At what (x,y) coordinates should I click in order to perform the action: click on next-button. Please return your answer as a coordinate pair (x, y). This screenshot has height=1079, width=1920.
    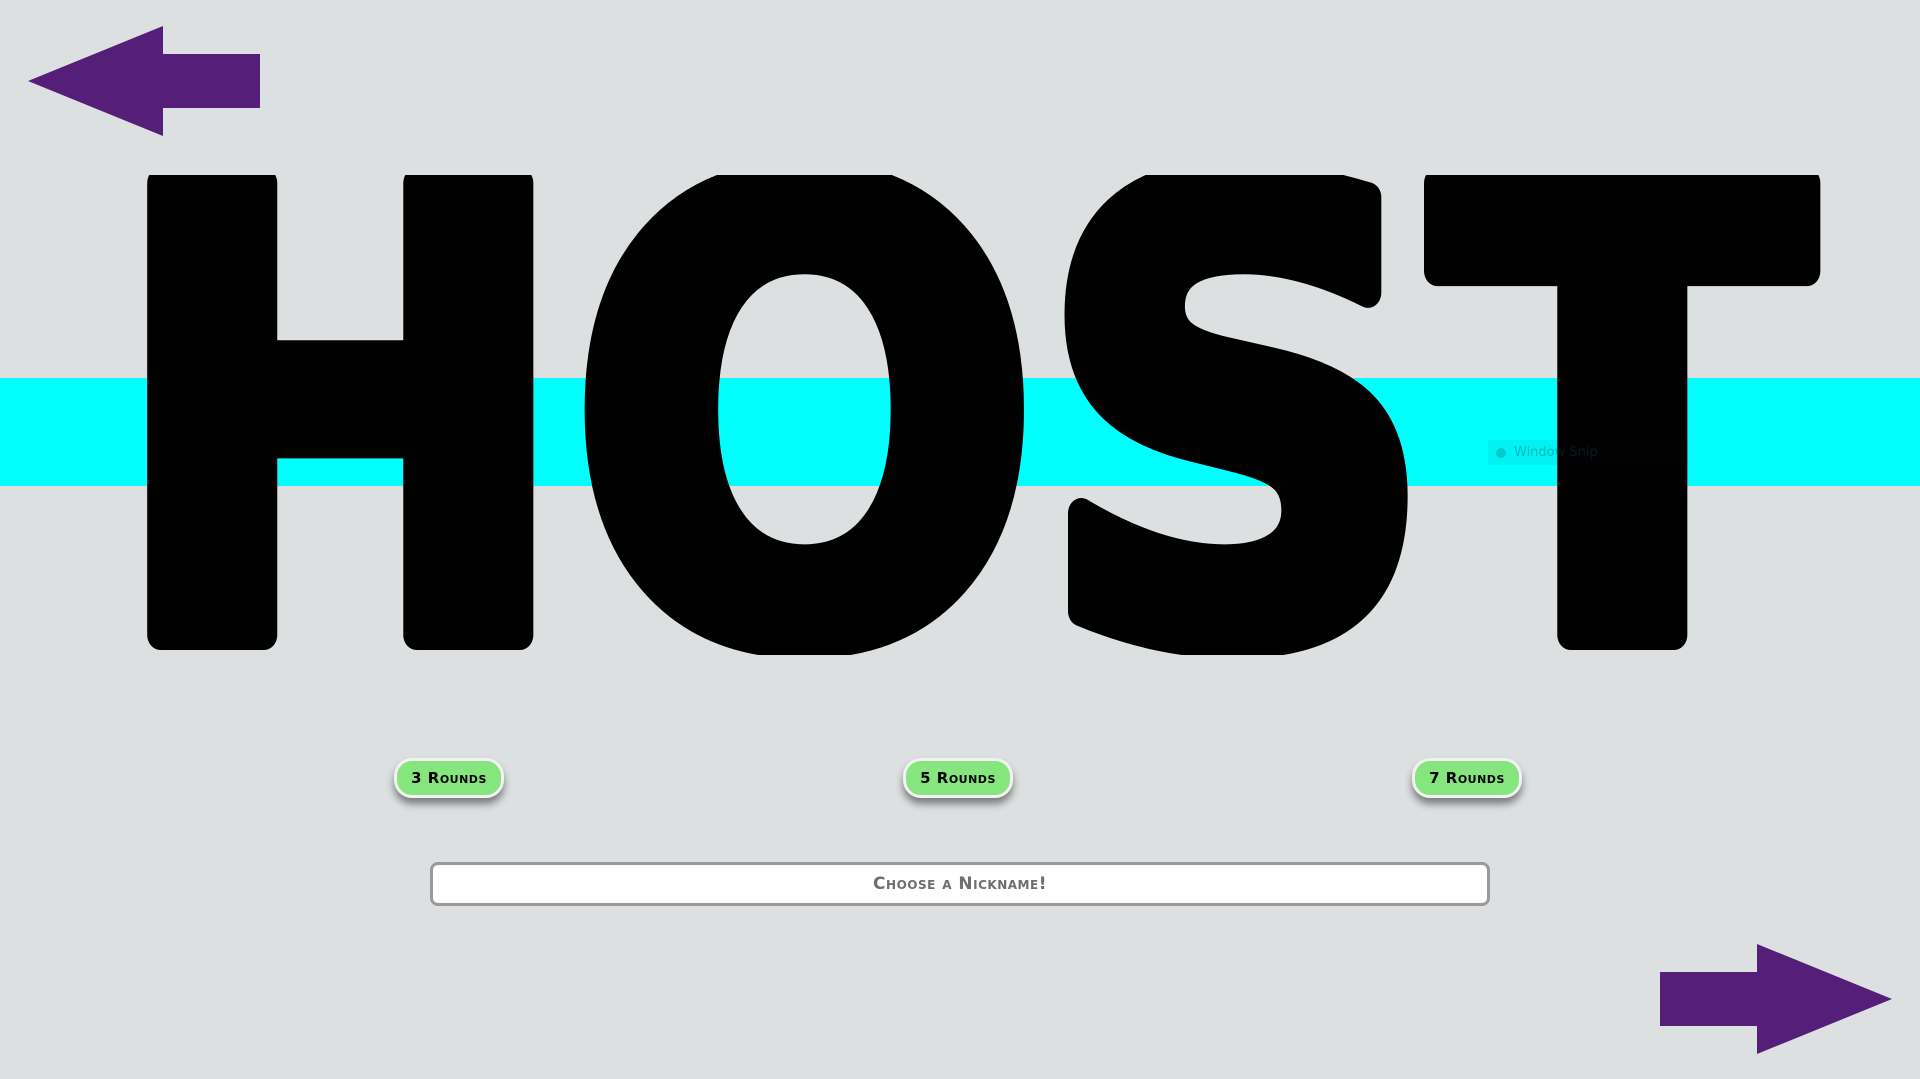
    Looking at the image, I should click on (1776, 1001).